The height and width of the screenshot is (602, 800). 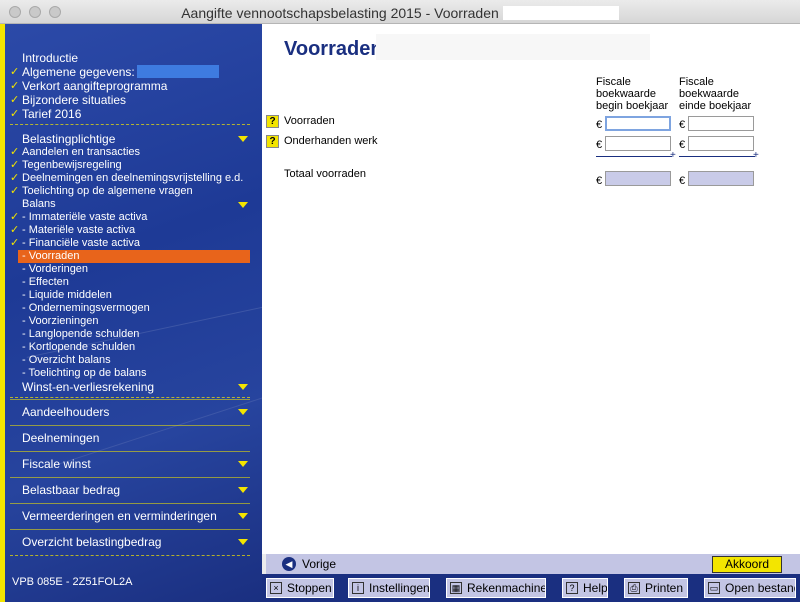 What do you see at coordinates (130, 464) in the screenshot?
I see `sidebar-section-fiscale-winst: Fiscale winst` at bounding box center [130, 464].